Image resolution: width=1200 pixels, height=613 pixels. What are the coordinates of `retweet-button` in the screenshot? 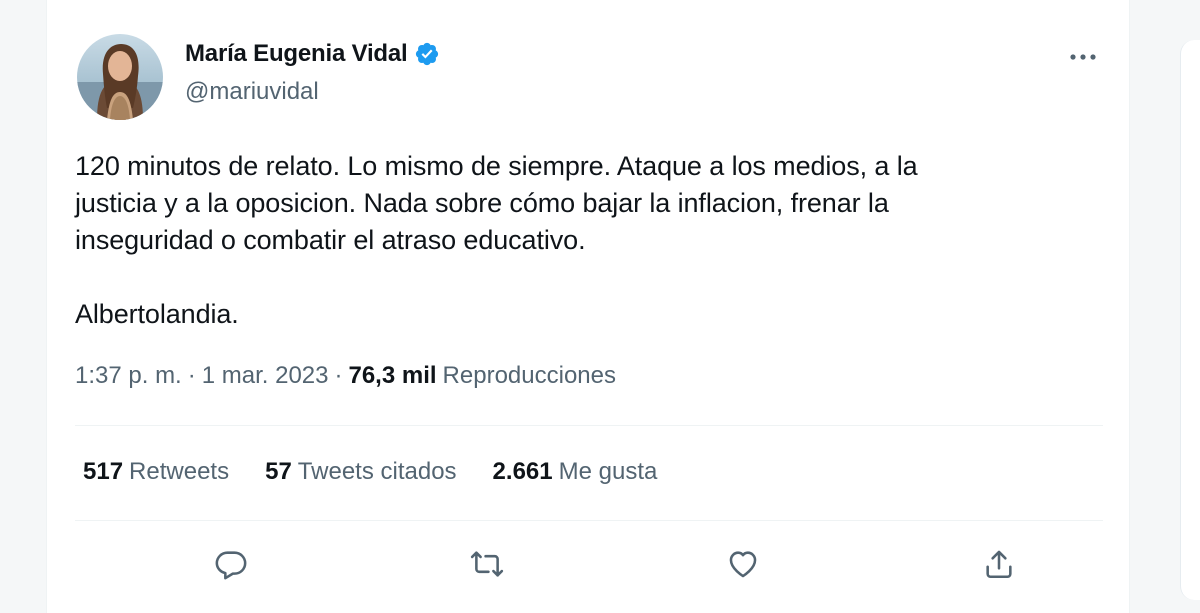 It's located at (487, 564).